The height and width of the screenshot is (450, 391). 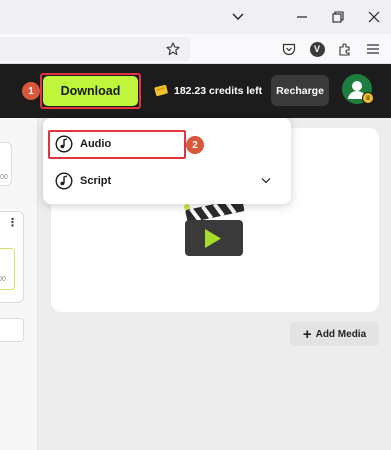 I want to click on close-icon, so click(x=374, y=17).